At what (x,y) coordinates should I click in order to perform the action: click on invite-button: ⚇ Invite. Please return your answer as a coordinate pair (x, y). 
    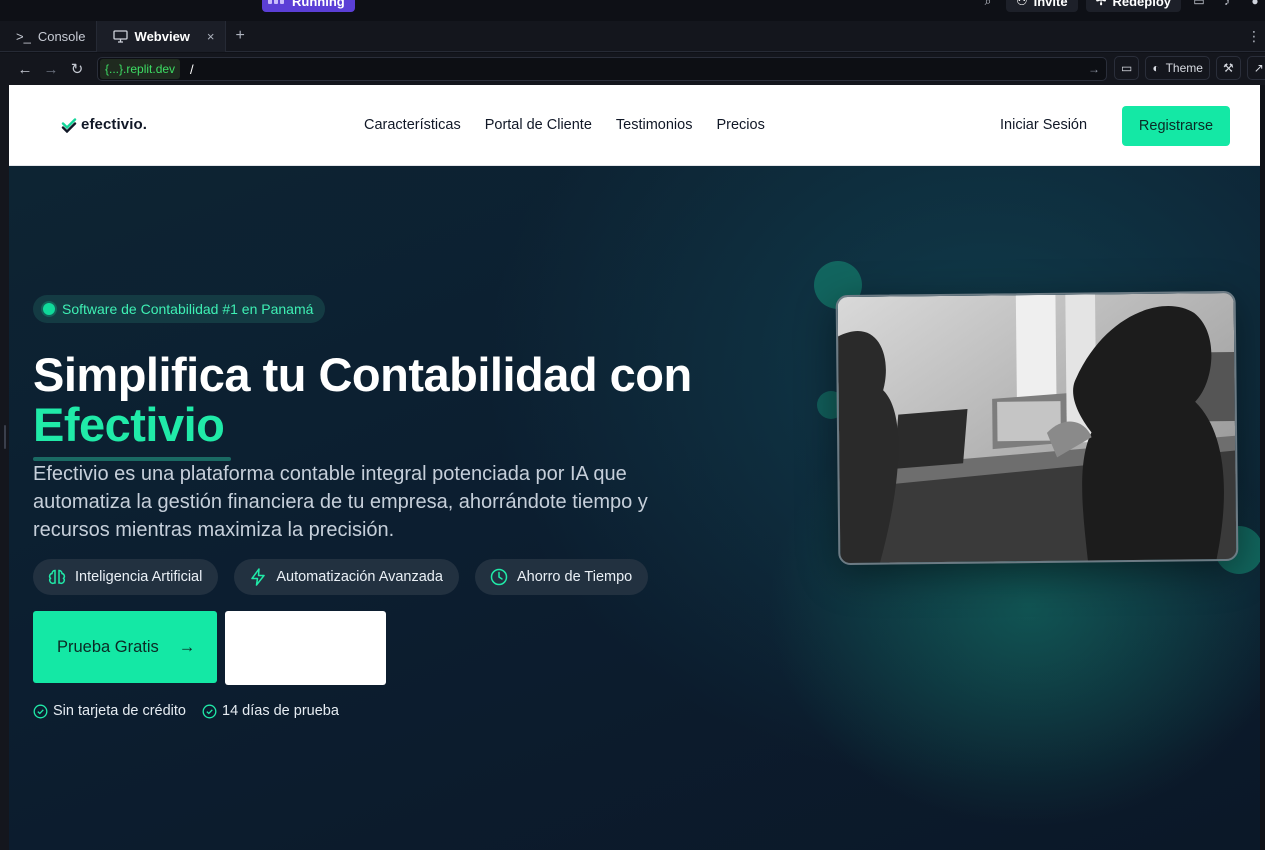
    Looking at the image, I should click on (1041, 6).